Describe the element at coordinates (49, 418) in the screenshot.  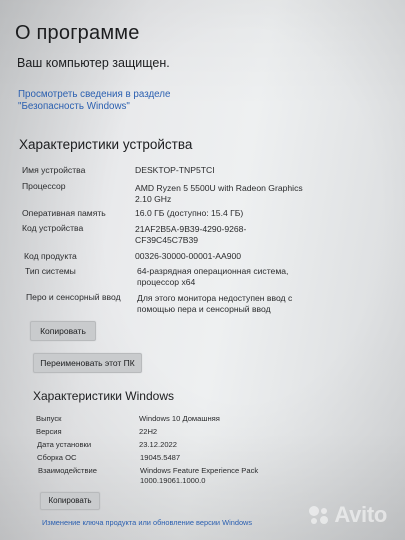
I see `edition-label: Выпуск` at that location.